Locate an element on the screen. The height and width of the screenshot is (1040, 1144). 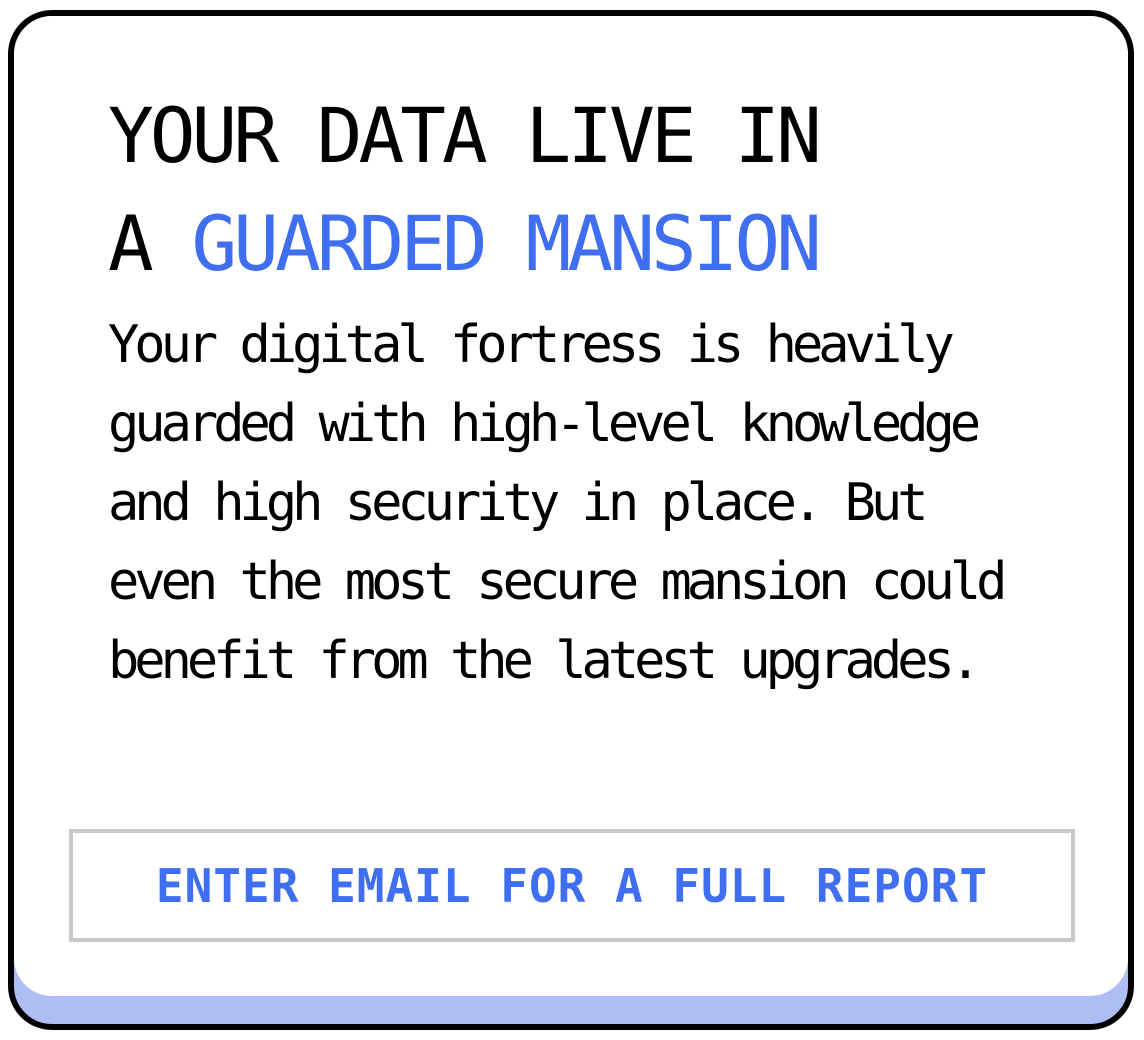
headline: YOUR DATA LIVE IN A GUARDED MANSION is located at coordinates (465, 190).